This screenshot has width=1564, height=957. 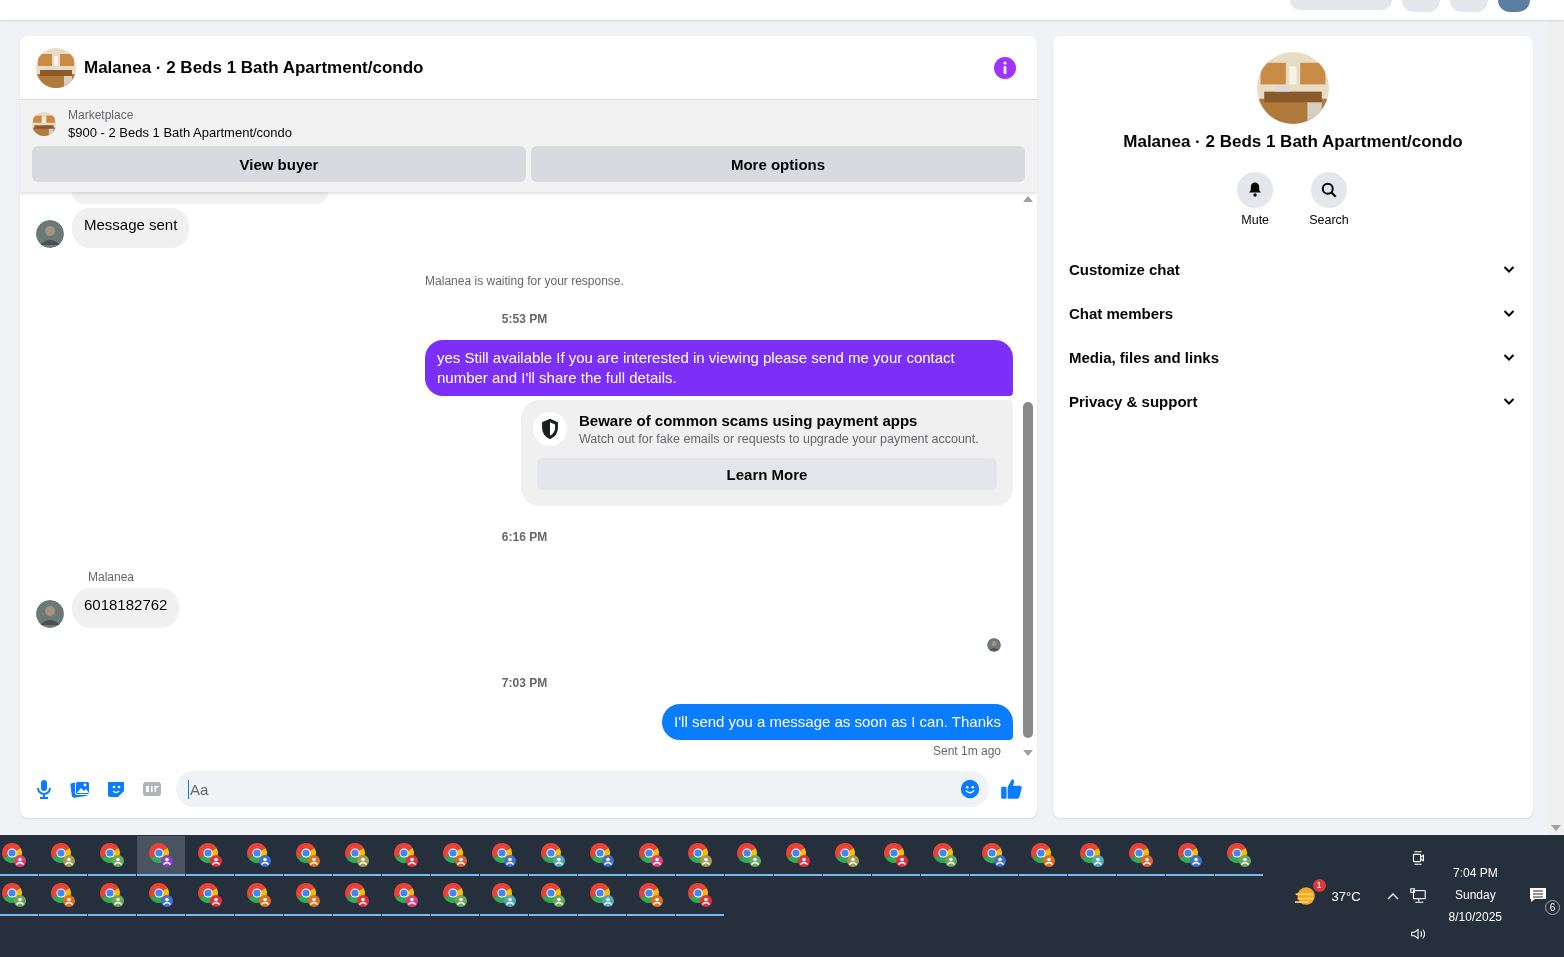 What do you see at coordinates (778, 164) in the screenshot?
I see `listing-button: More options` at bounding box center [778, 164].